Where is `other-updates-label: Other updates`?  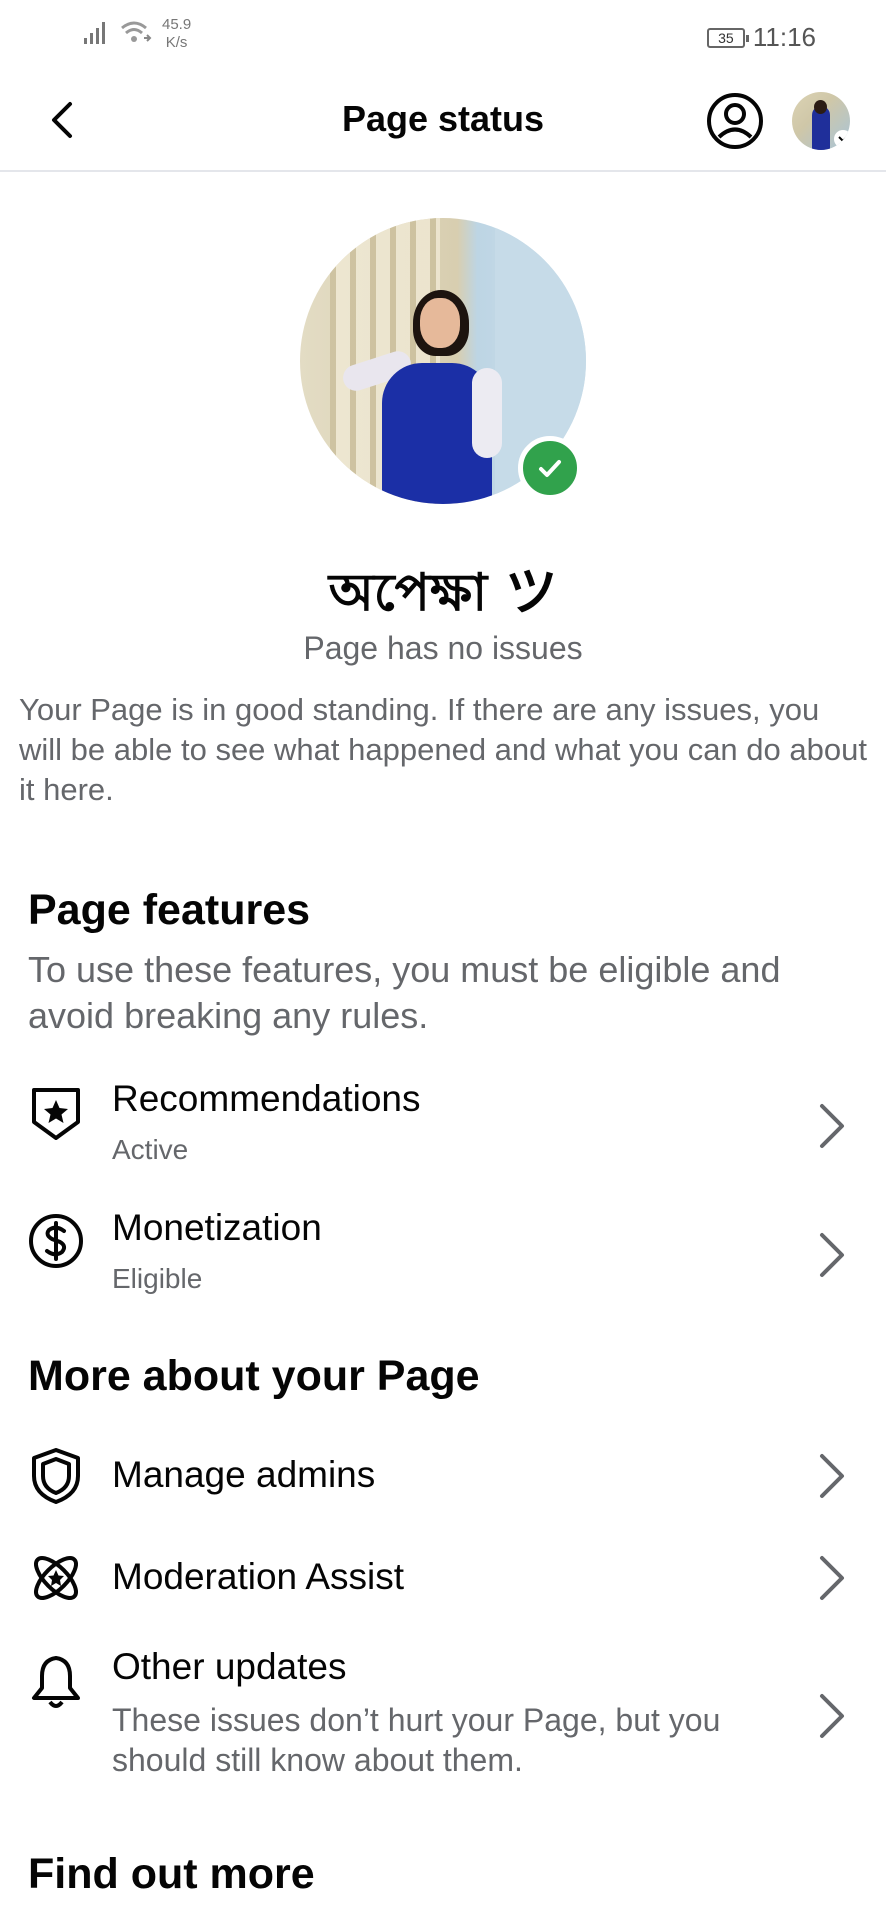
other-updates-label: Other updates is located at coordinates (229, 1666).